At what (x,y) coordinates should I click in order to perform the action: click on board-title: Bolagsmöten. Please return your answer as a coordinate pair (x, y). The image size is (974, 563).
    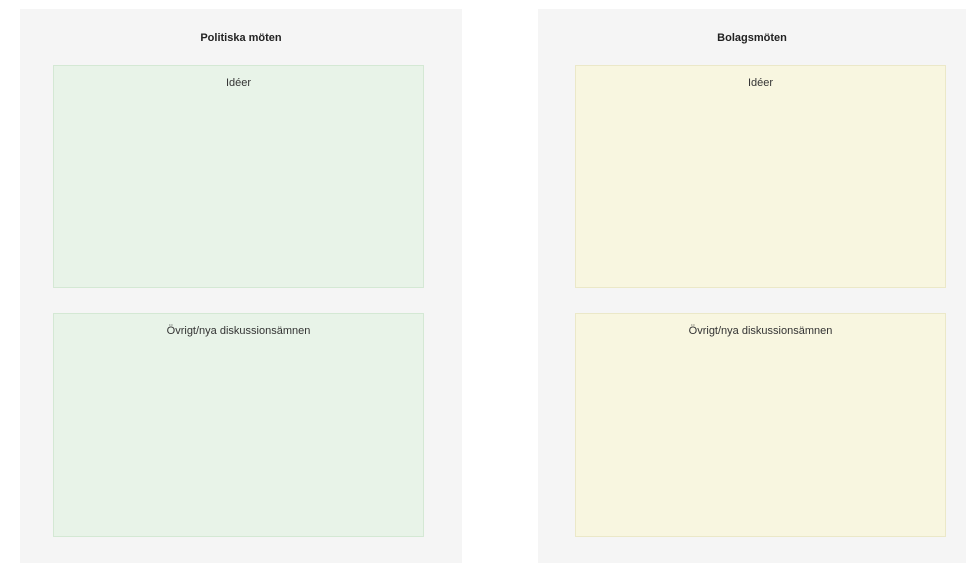
    Looking at the image, I should click on (752, 38).